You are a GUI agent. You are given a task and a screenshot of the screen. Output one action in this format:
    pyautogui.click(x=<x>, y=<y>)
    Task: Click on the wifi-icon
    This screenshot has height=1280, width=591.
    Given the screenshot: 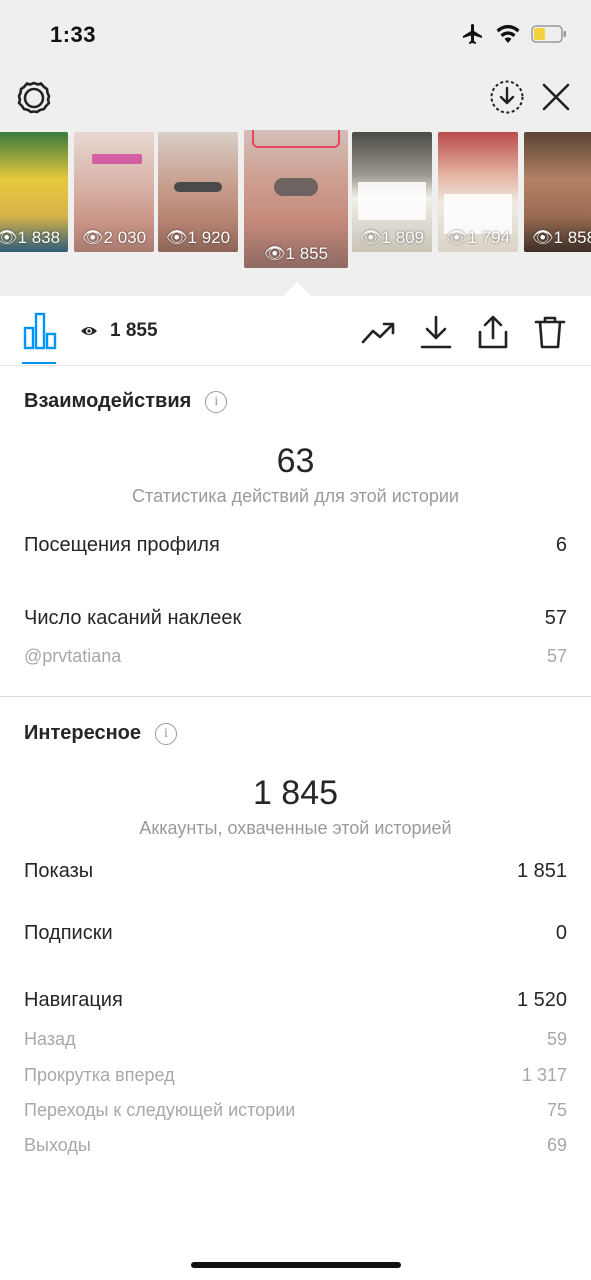 What is the action you would take?
    pyautogui.click(x=508, y=33)
    